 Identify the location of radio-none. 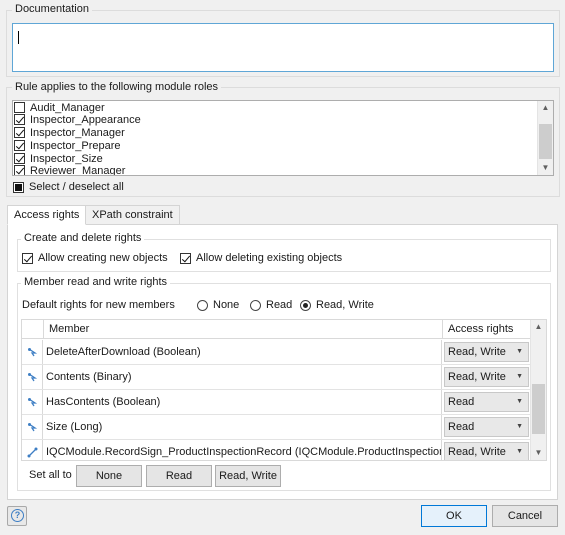
(202, 305).